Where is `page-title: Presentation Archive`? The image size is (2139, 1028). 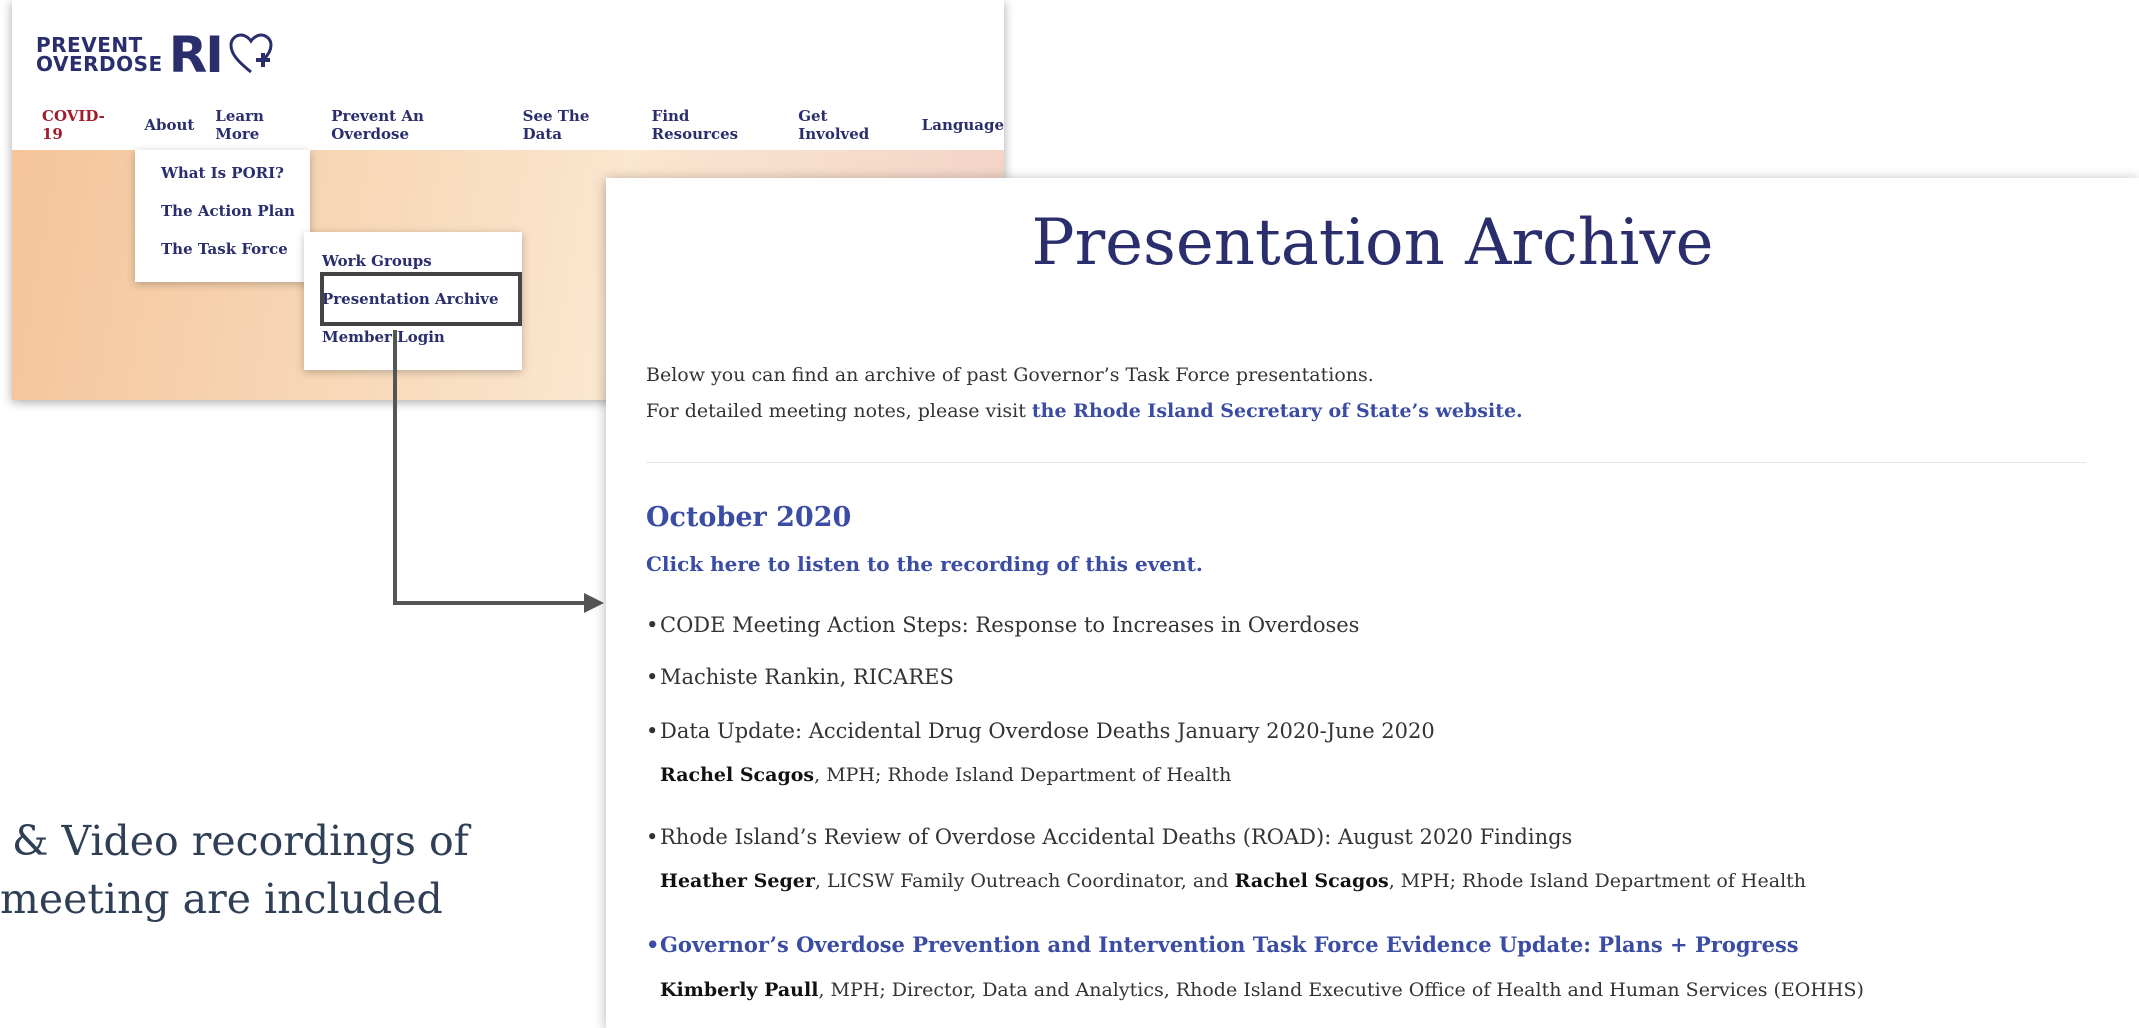
page-title: Presentation Archive is located at coordinates (1372, 243).